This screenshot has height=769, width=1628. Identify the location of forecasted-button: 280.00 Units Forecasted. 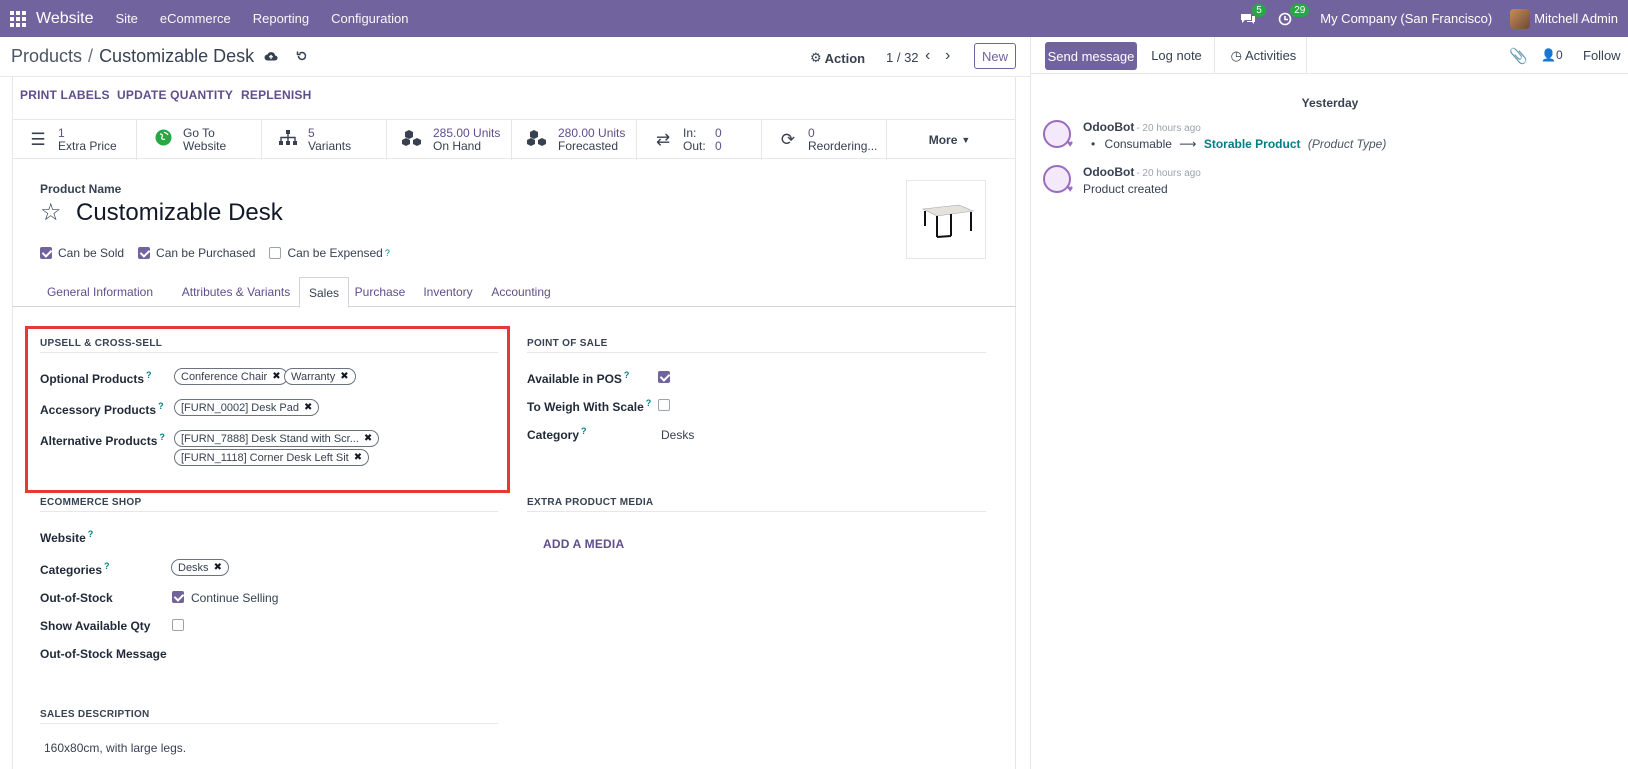
(574, 140).